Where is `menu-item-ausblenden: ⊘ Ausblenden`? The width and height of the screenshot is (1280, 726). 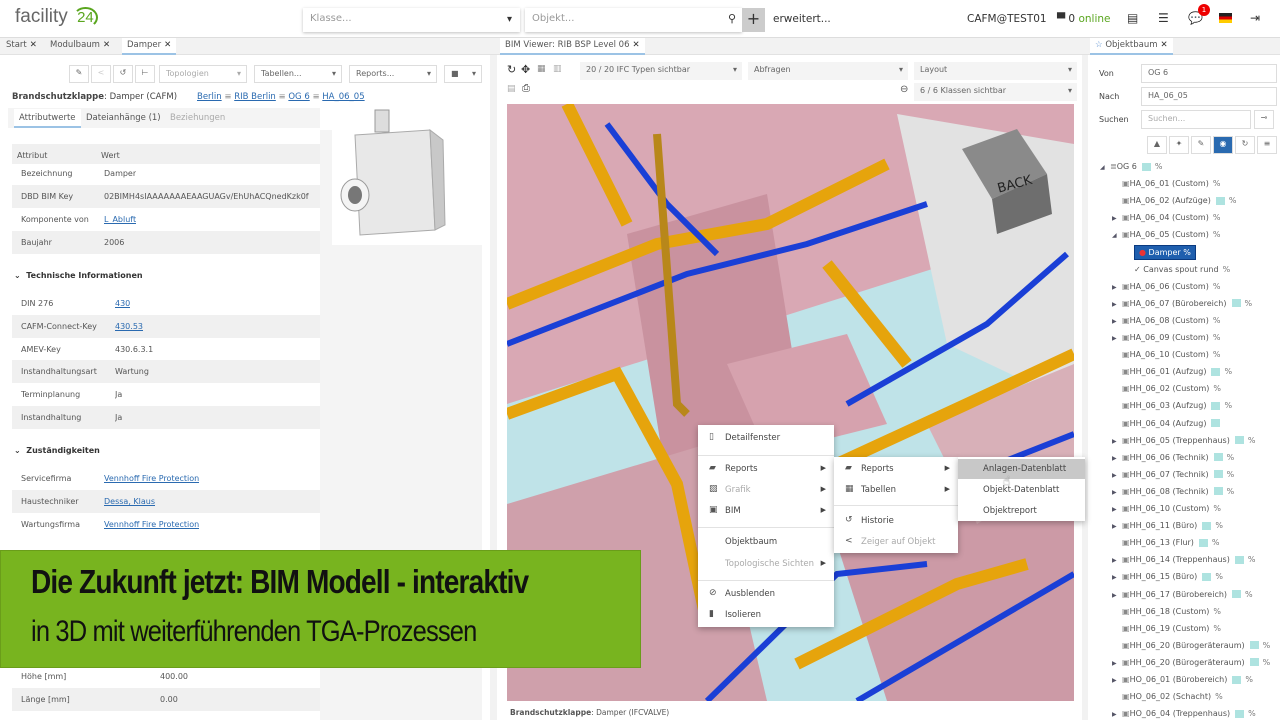 menu-item-ausblenden: ⊘ Ausblenden is located at coordinates (766, 594).